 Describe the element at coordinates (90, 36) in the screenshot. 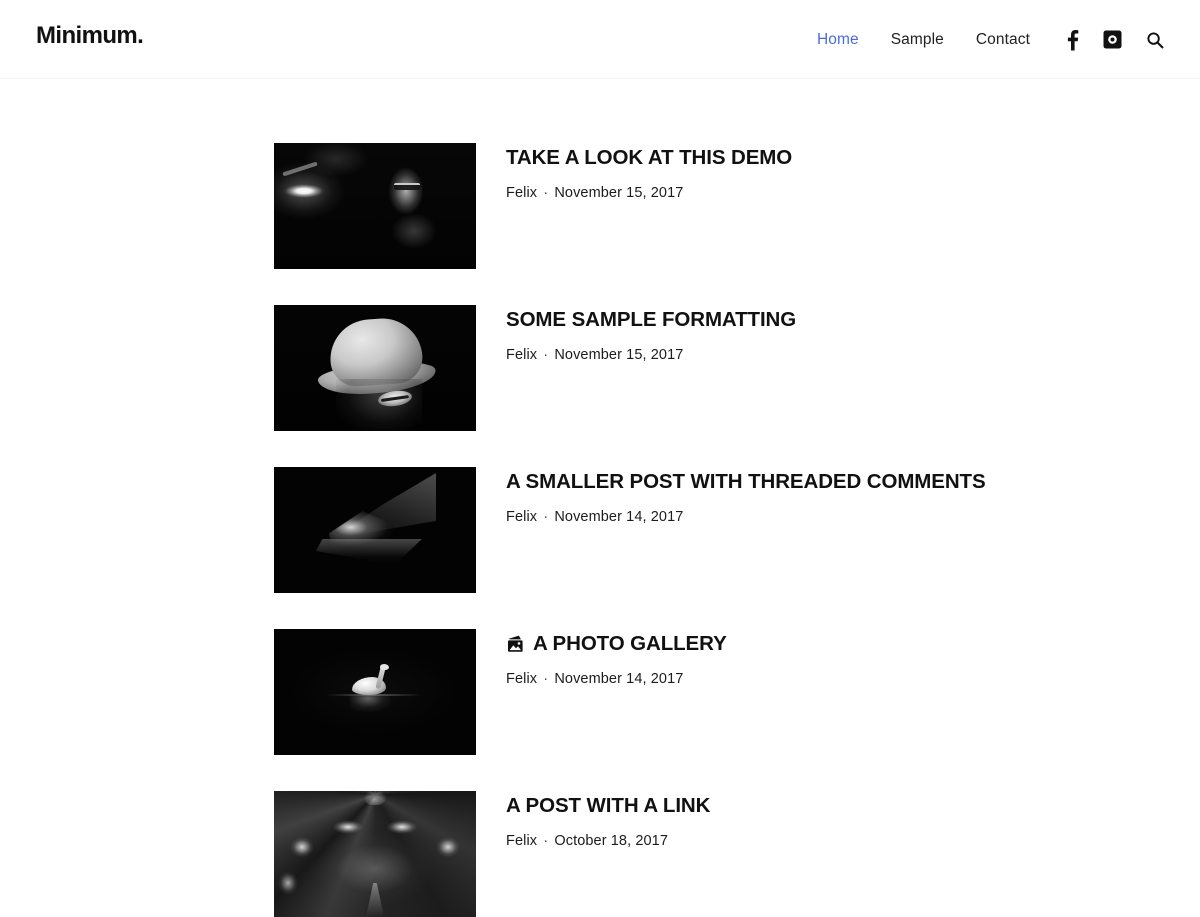

I see `site-title-logo: Minimum.` at that location.